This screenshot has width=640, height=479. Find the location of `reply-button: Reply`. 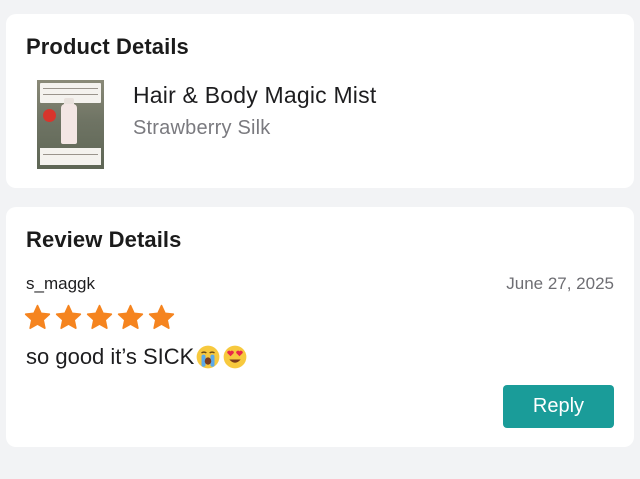

reply-button: Reply is located at coordinates (558, 406).